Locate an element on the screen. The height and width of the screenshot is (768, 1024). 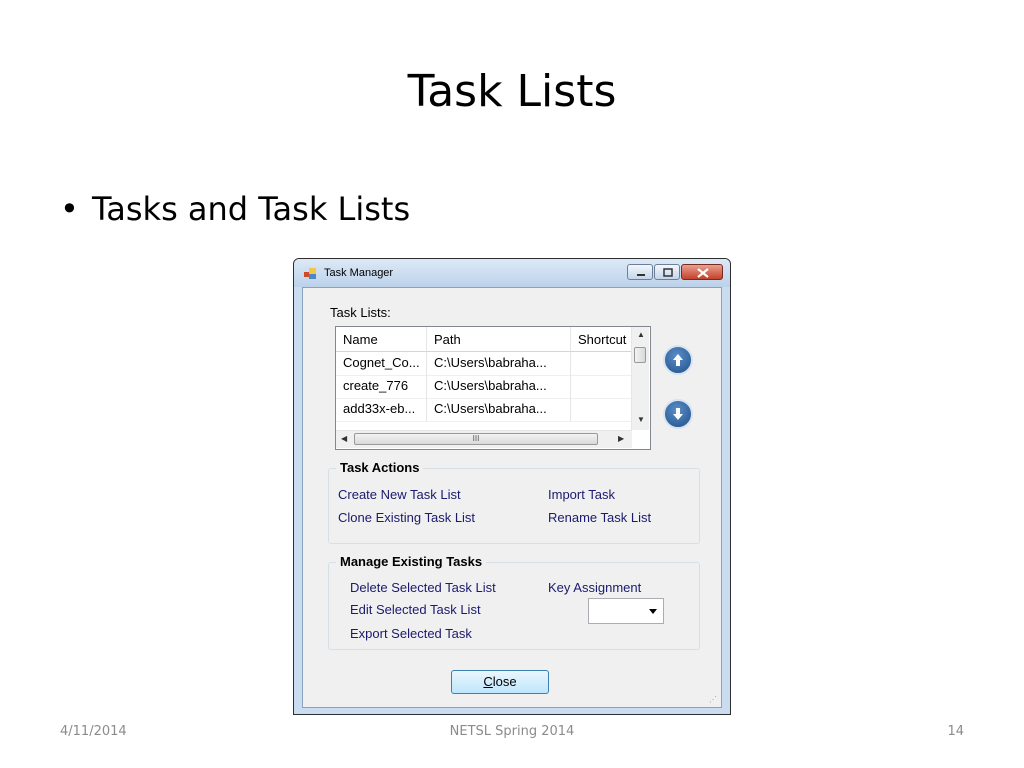
window-title: Task Manager is located at coordinates (359, 273).